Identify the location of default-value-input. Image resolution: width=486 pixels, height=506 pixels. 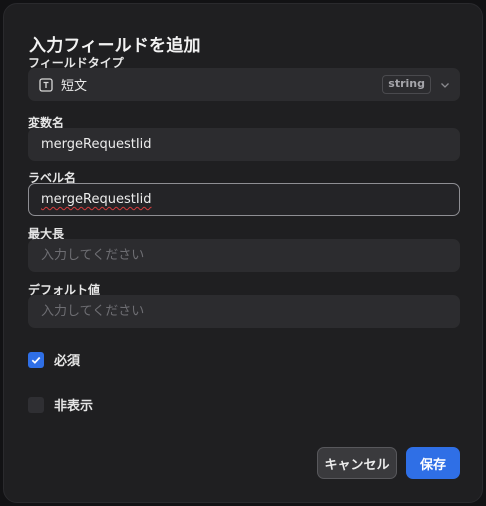
(244, 311).